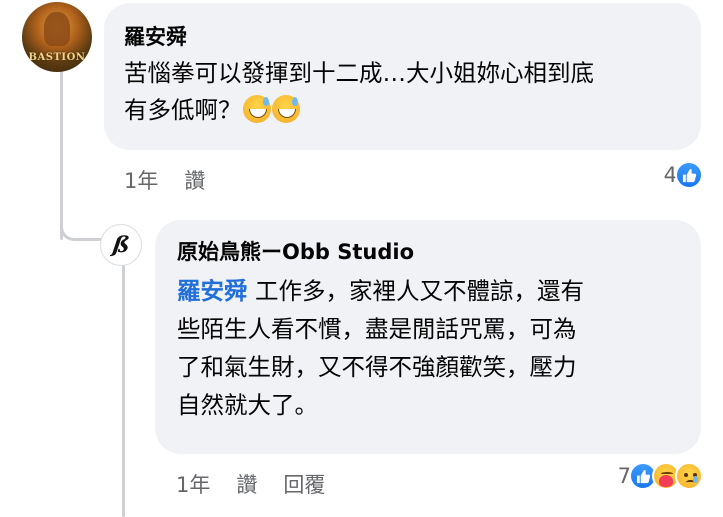  Describe the element at coordinates (304, 485) in the screenshot. I see `reply-comment-reply-button: 回覆` at that location.